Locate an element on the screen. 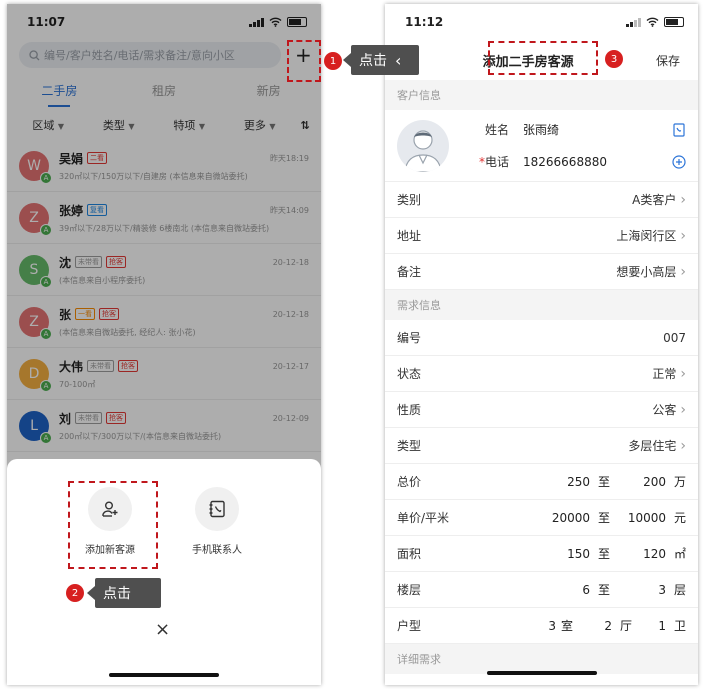 This screenshot has height=689, width=703. signal-icon is located at coordinates (633, 22).